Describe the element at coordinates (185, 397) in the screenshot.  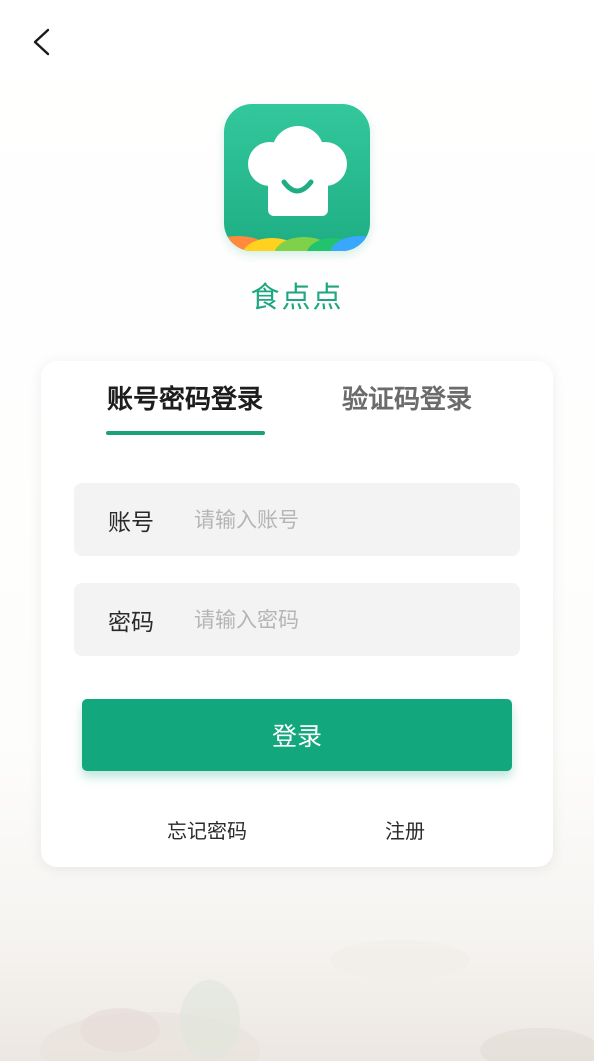
I see `tab-password-login: 账号密码登录` at that location.